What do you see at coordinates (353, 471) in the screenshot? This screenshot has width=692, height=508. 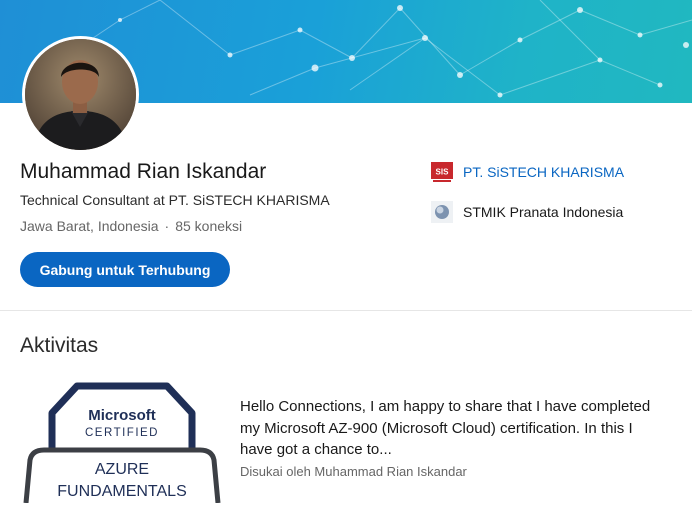 I see `activity-liked-by: Disukai oleh Muhammad Rian Iskandar` at bounding box center [353, 471].